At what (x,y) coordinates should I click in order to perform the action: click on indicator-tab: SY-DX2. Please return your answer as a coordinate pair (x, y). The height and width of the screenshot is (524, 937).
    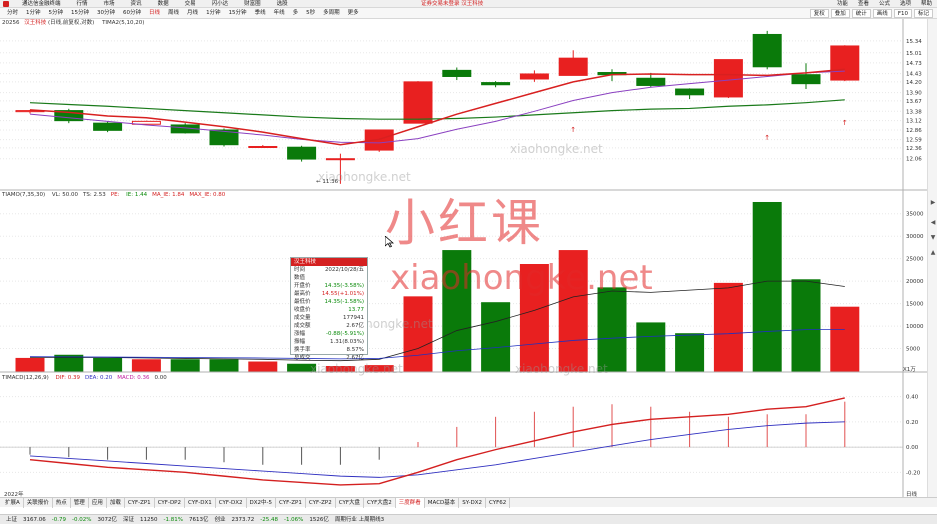
    Looking at the image, I should click on (472, 503).